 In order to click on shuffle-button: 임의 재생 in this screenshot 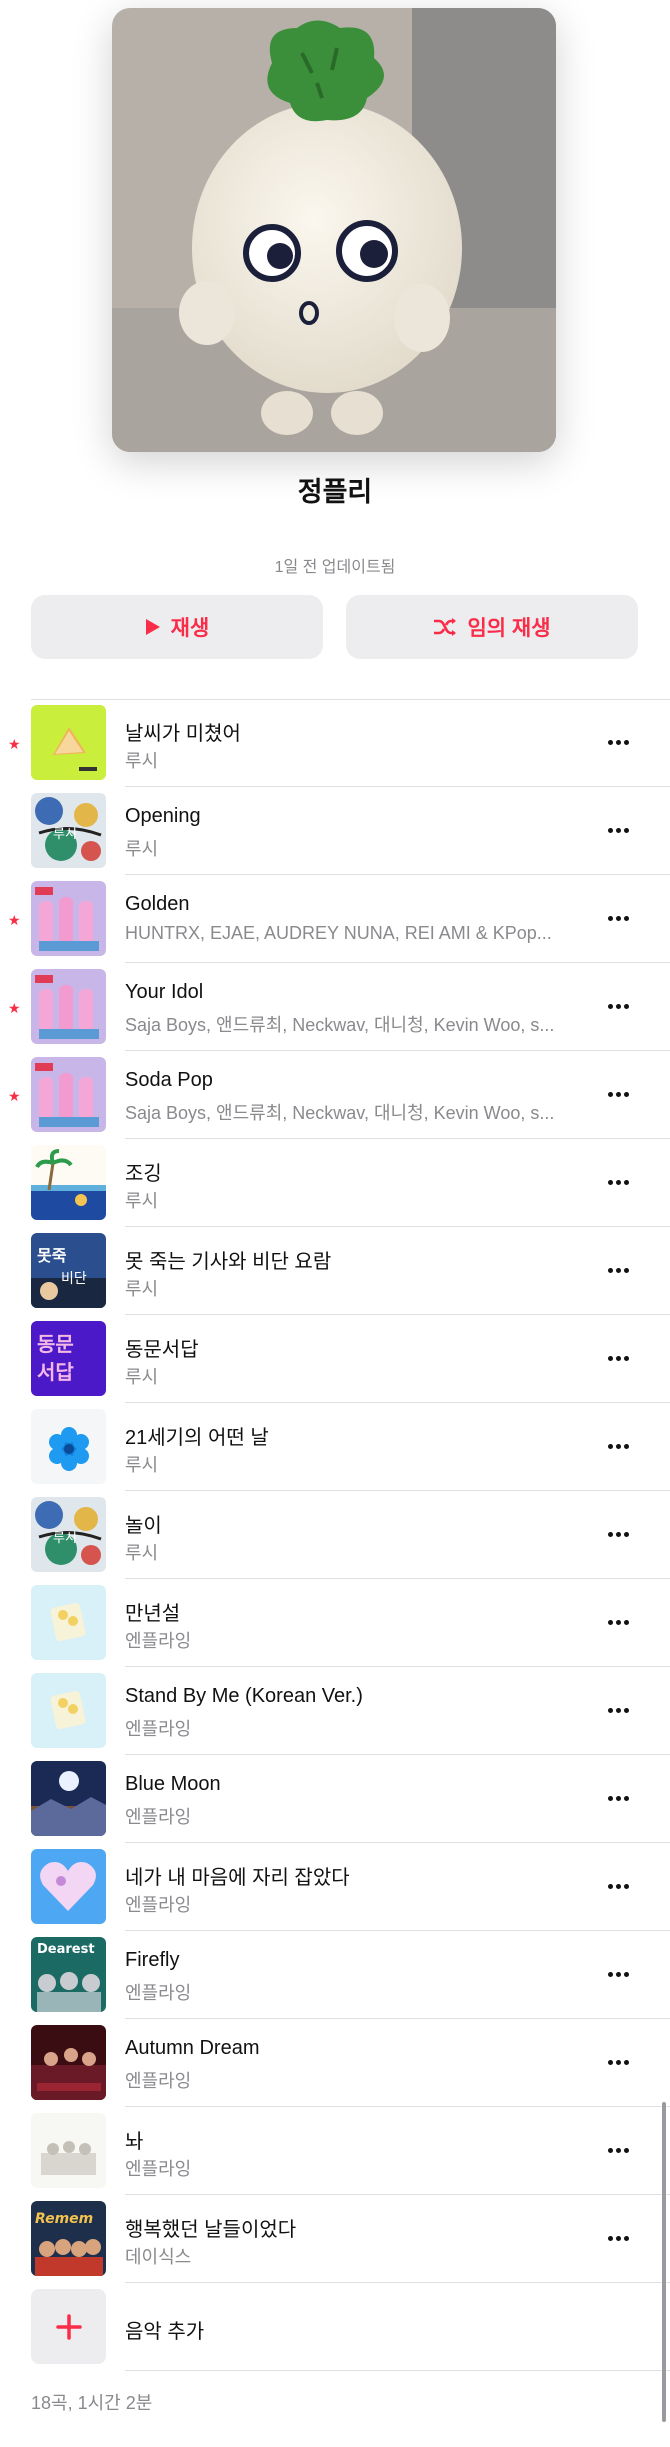, I will do `click(492, 627)`.